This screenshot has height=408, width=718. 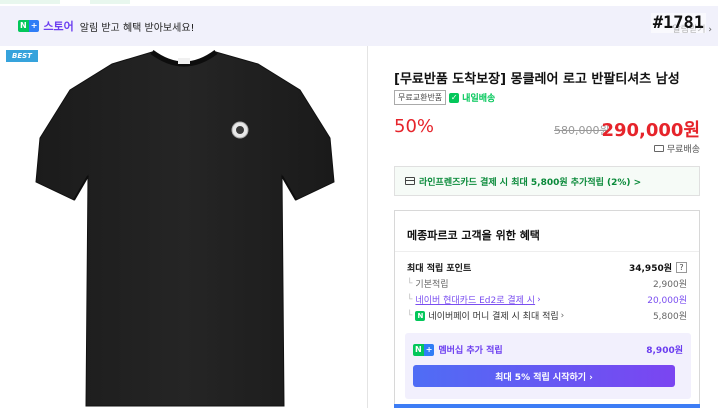 I want to click on naver-pay-row: └ N 네이버페이 머니 결제 시 최대 적립 › 5,800원, so click(x=547, y=315).